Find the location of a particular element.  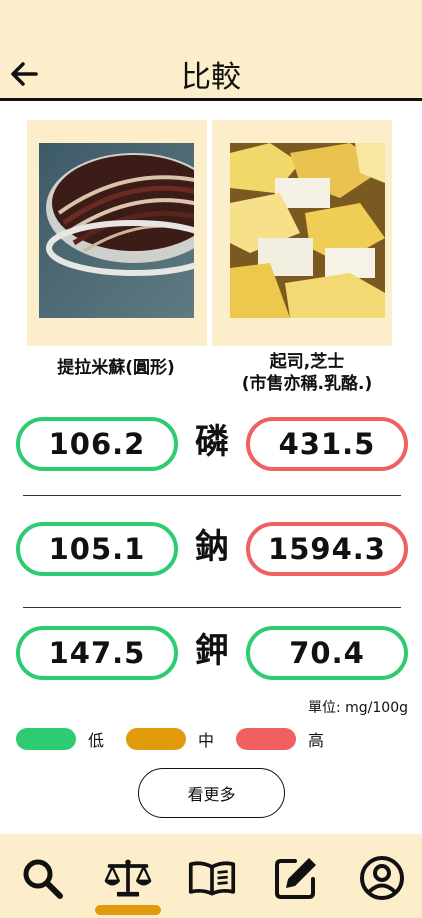

left-value-pill: 105.1 is located at coordinates (97, 549).